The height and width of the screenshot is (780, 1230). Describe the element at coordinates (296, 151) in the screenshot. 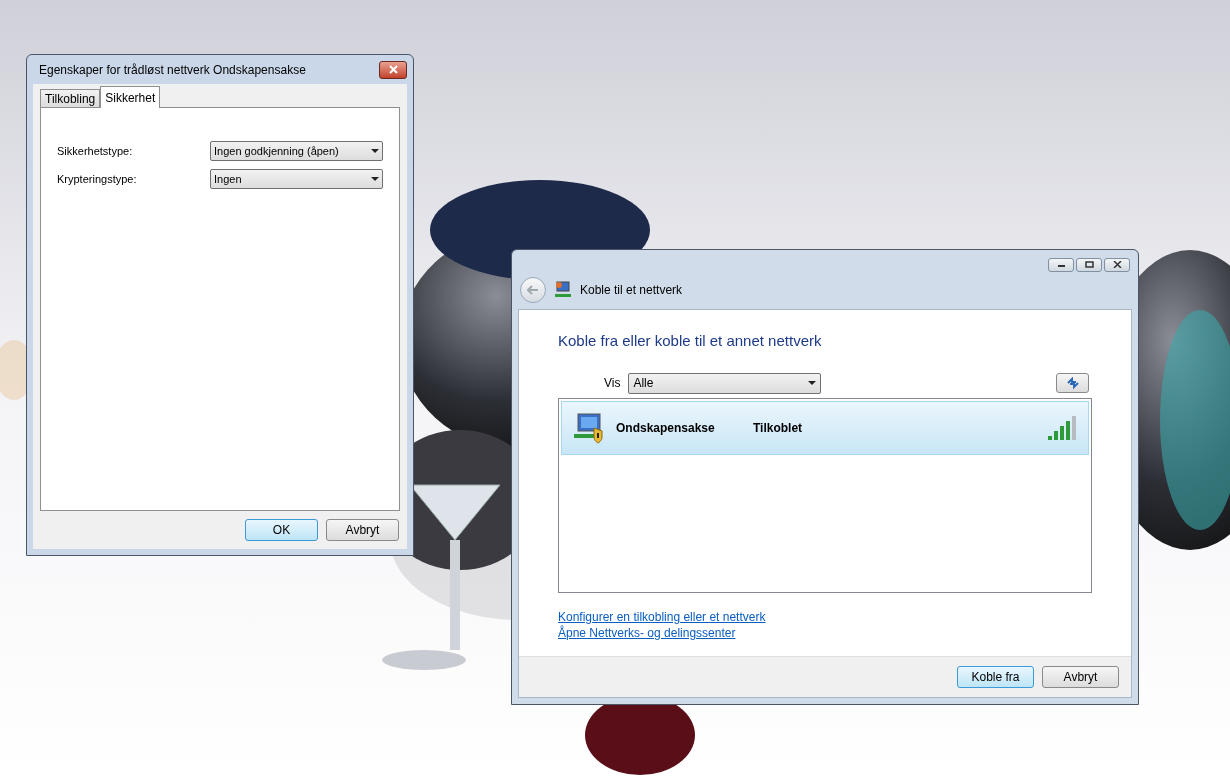

I see `dropdown: Ingen godkjenning (åpen)` at that location.